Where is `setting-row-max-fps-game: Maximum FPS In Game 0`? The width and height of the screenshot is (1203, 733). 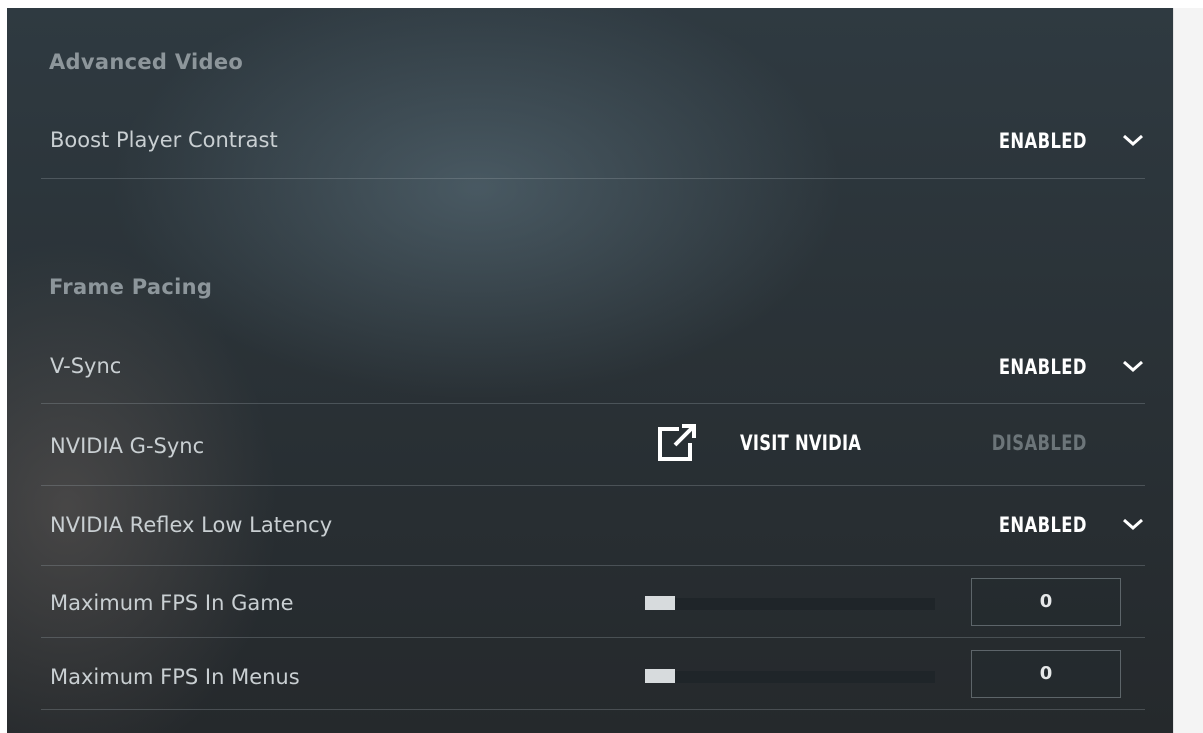 setting-row-max-fps-game: Maximum FPS In Game 0 is located at coordinates (593, 602).